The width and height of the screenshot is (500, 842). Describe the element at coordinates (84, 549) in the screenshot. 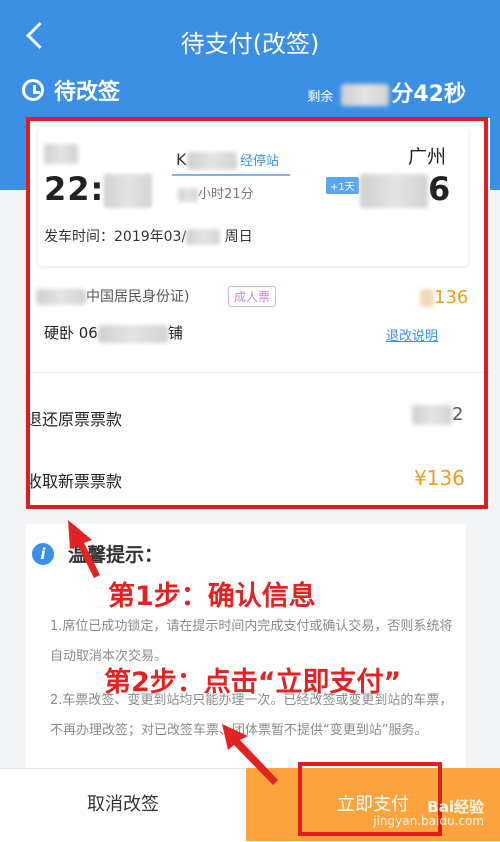

I see `arrow-step1` at that location.